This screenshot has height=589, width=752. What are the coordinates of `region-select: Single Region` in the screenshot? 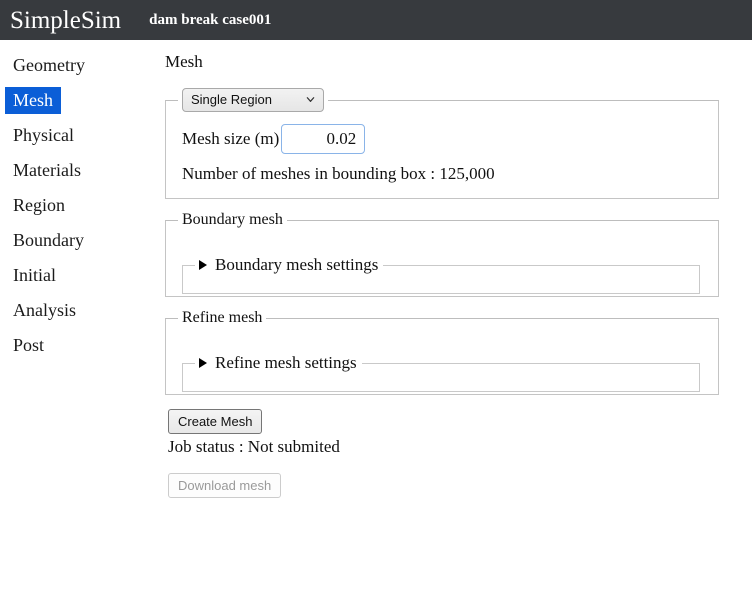 It's located at (253, 100).